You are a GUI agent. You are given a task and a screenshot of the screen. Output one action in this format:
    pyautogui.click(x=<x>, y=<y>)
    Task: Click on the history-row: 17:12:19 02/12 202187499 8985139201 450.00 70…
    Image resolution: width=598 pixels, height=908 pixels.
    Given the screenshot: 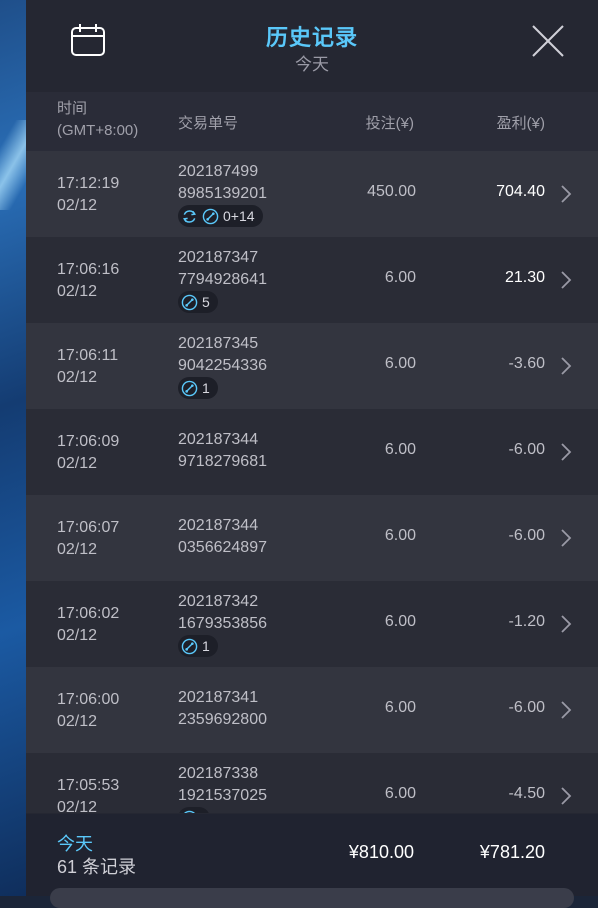 What is the action you would take?
    pyautogui.click(x=312, y=194)
    